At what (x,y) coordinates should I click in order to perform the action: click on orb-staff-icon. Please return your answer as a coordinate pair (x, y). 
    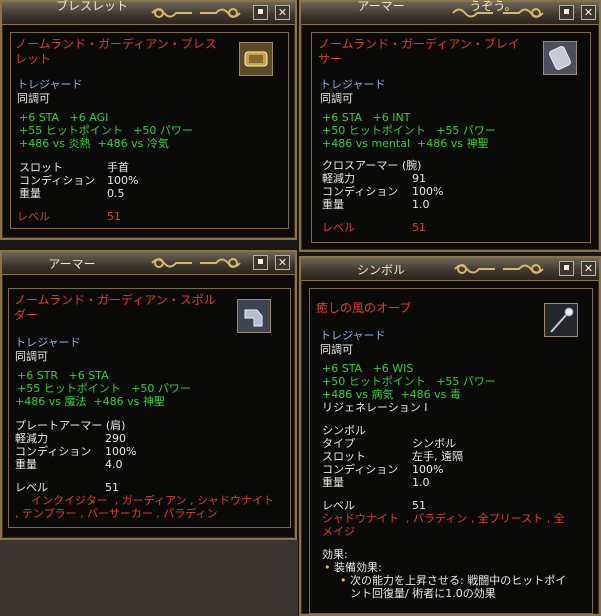
    Looking at the image, I should click on (561, 320).